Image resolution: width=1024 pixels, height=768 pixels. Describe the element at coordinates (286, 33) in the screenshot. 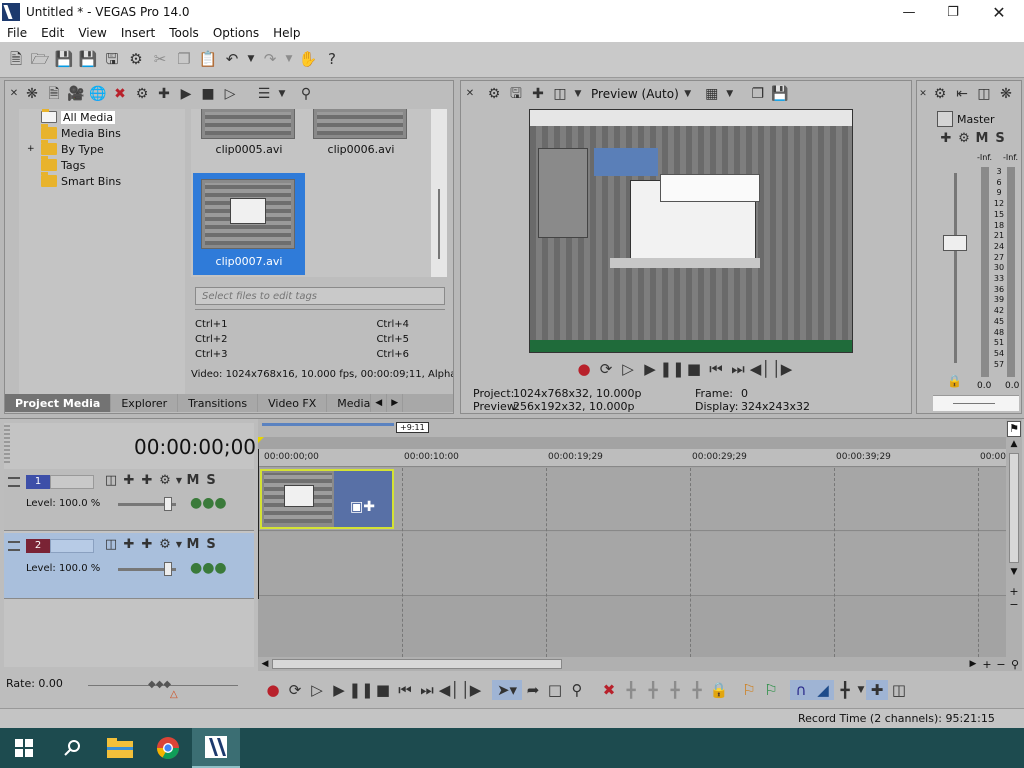

I see `menu-help: Help` at that location.